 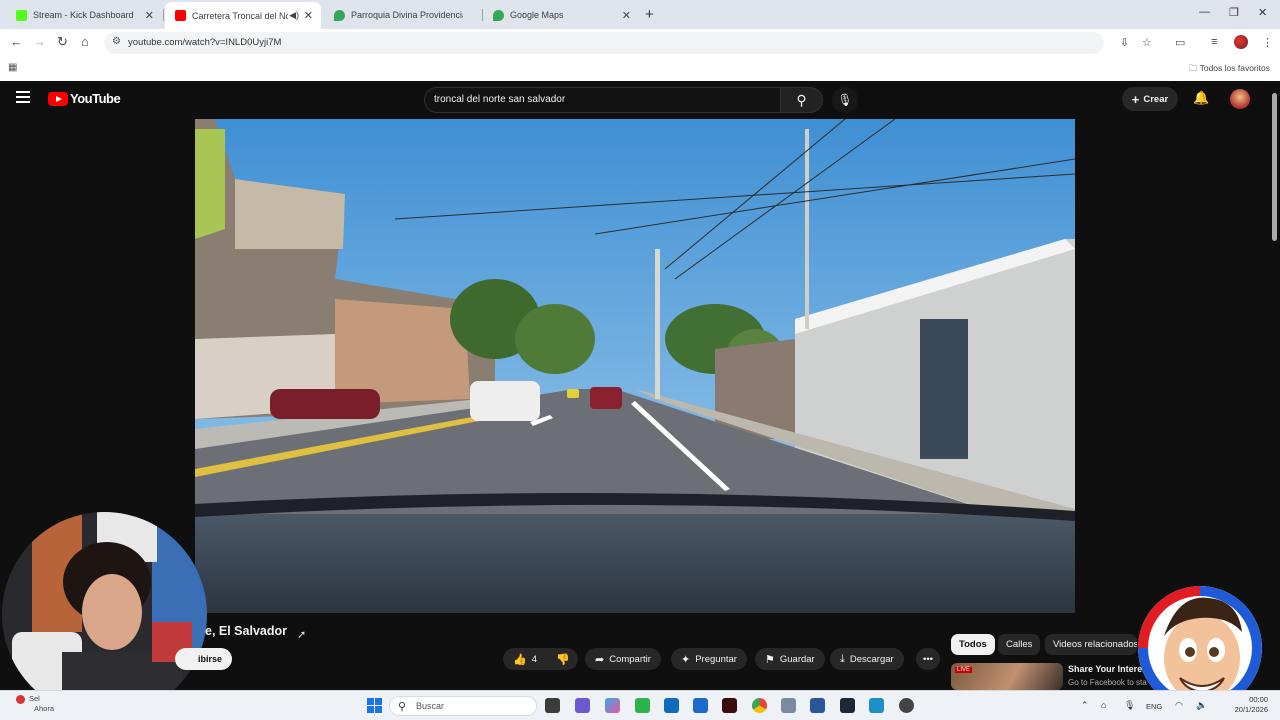 I want to click on download-label: Descargar, so click(x=871, y=659).